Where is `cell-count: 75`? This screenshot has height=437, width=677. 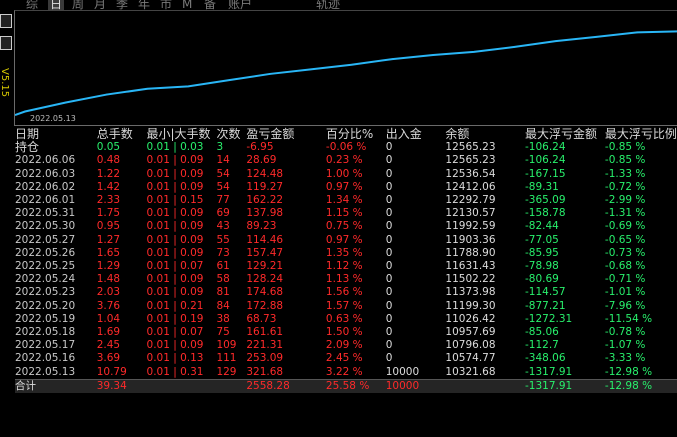 cell-count: 75 is located at coordinates (223, 332).